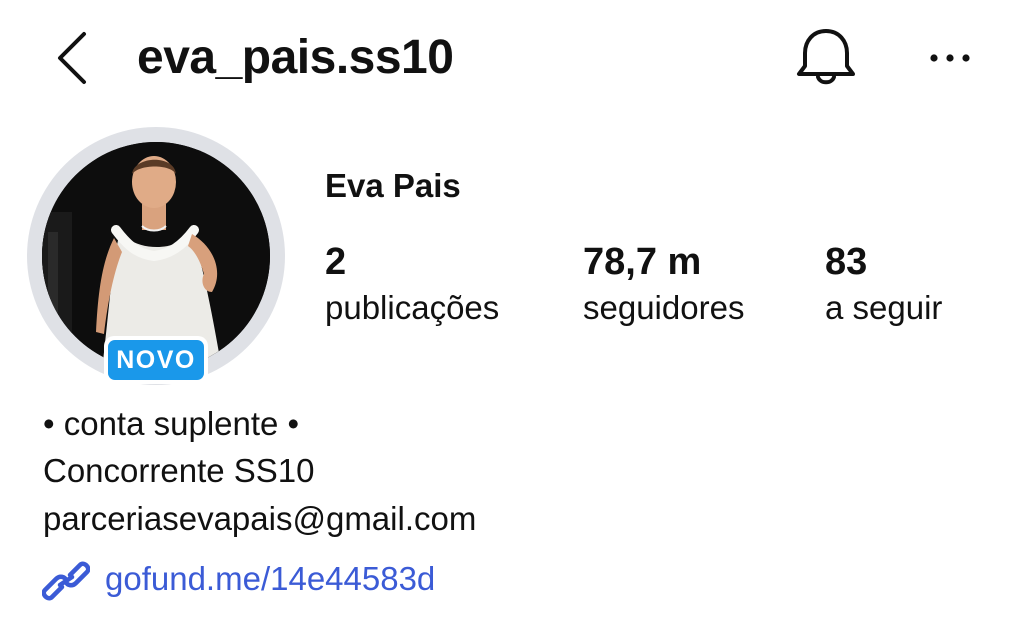  I want to click on posts-count-label: publicações, so click(412, 307).